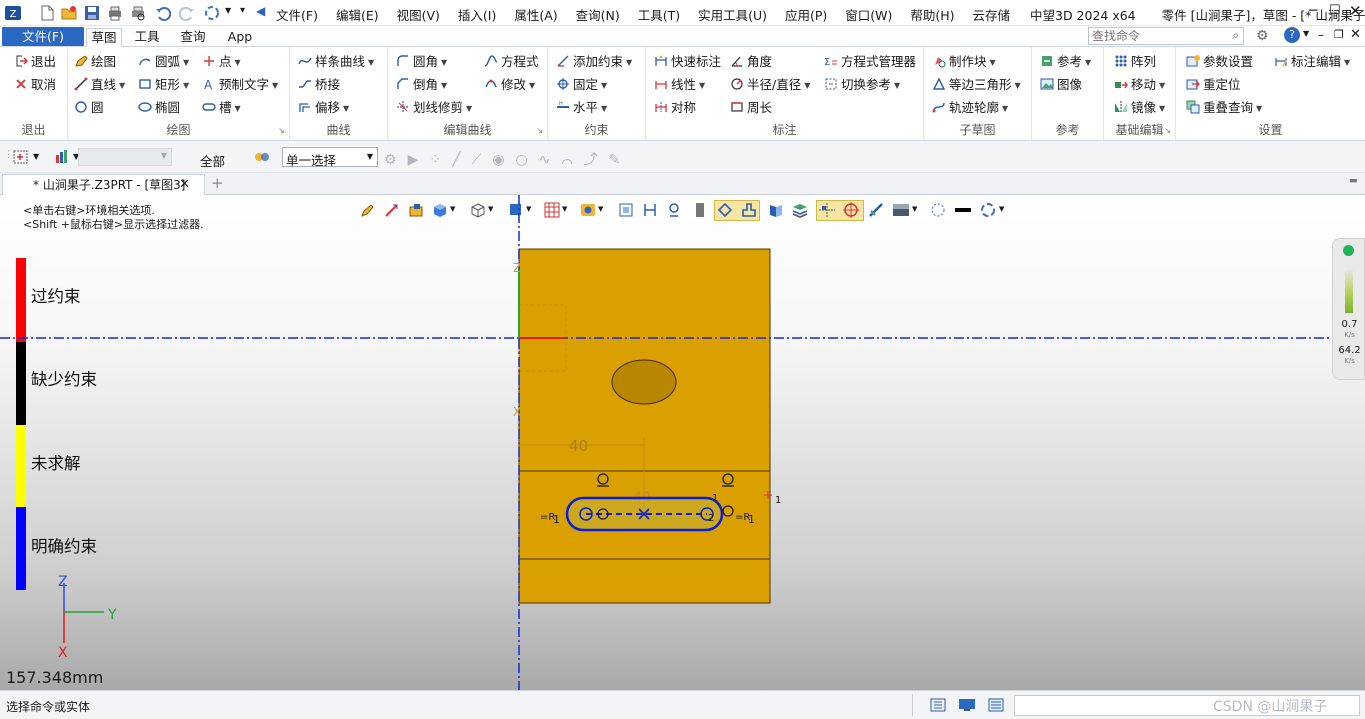 The height and width of the screenshot is (719, 1365). What do you see at coordinates (573, 160) in the screenshot?
I see `snap-arc-icon: ⌒` at bounding box center [573, 160].